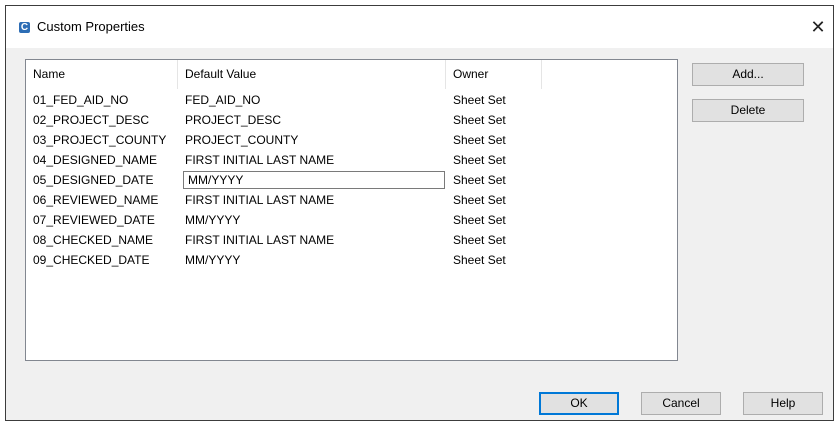  I want to click on cell-name: 04_DESIGNED_NAME, so click(95, 160).